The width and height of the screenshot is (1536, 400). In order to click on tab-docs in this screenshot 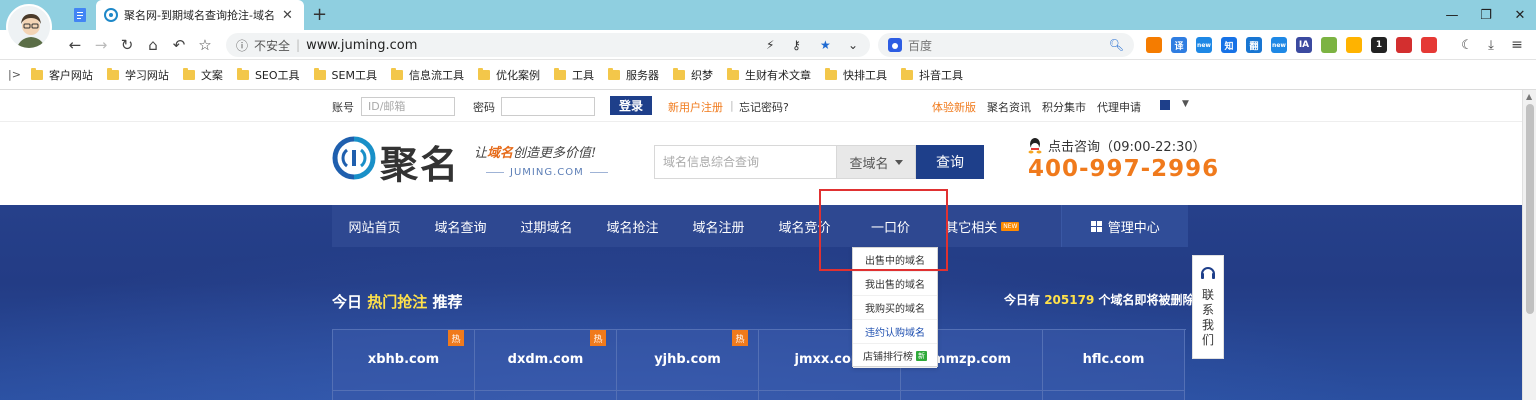, I will do `click(80, 15)`.